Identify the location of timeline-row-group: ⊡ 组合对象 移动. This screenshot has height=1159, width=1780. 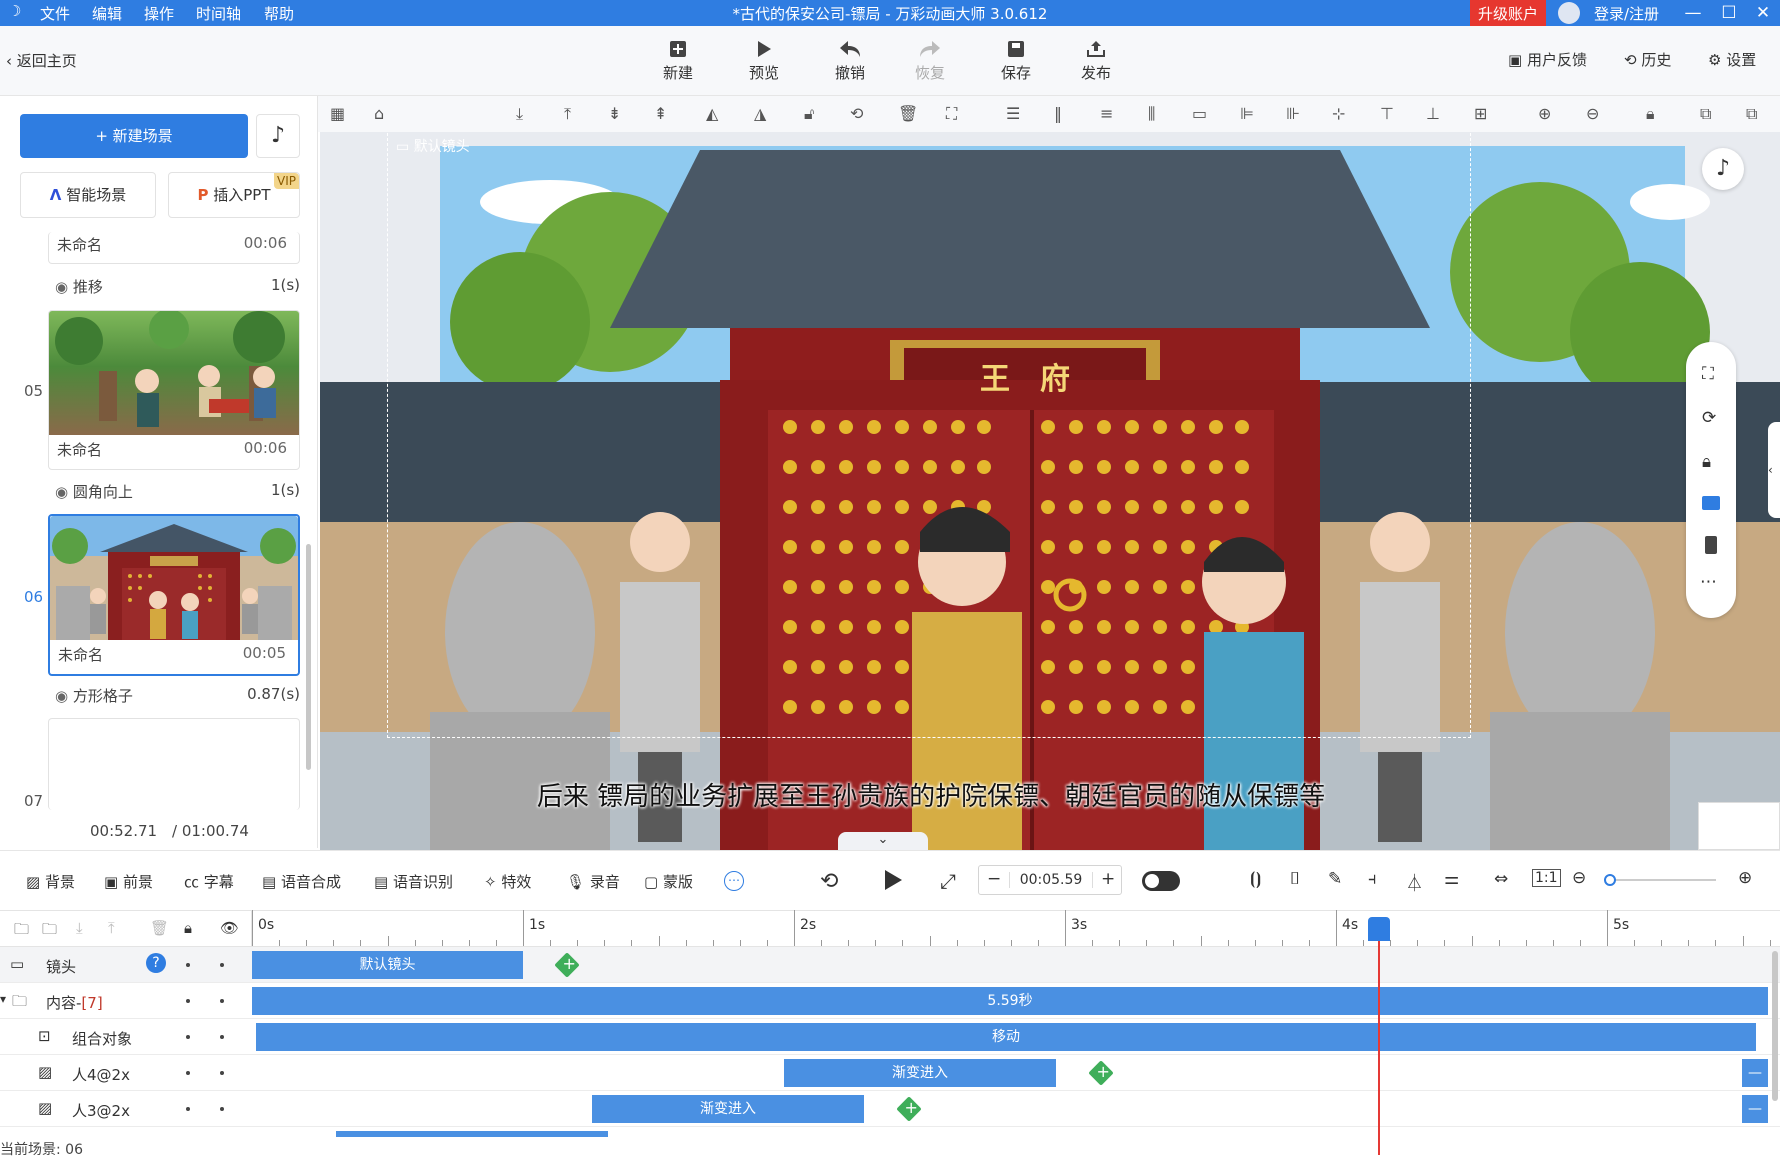
(890, 1037).